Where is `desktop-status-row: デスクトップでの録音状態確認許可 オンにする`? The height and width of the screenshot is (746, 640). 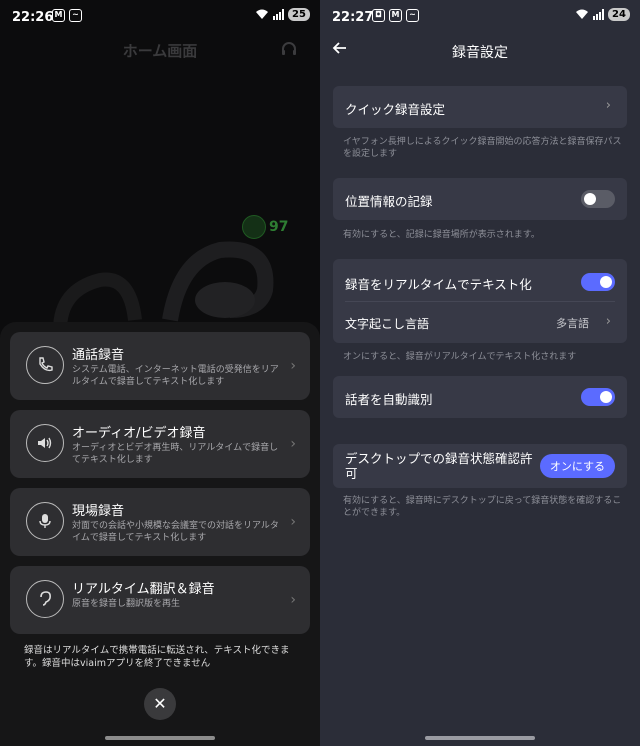
desktop-status-row: デスクトップでの録音状態確認許可 オンにする is located at coordinates (480, 466).